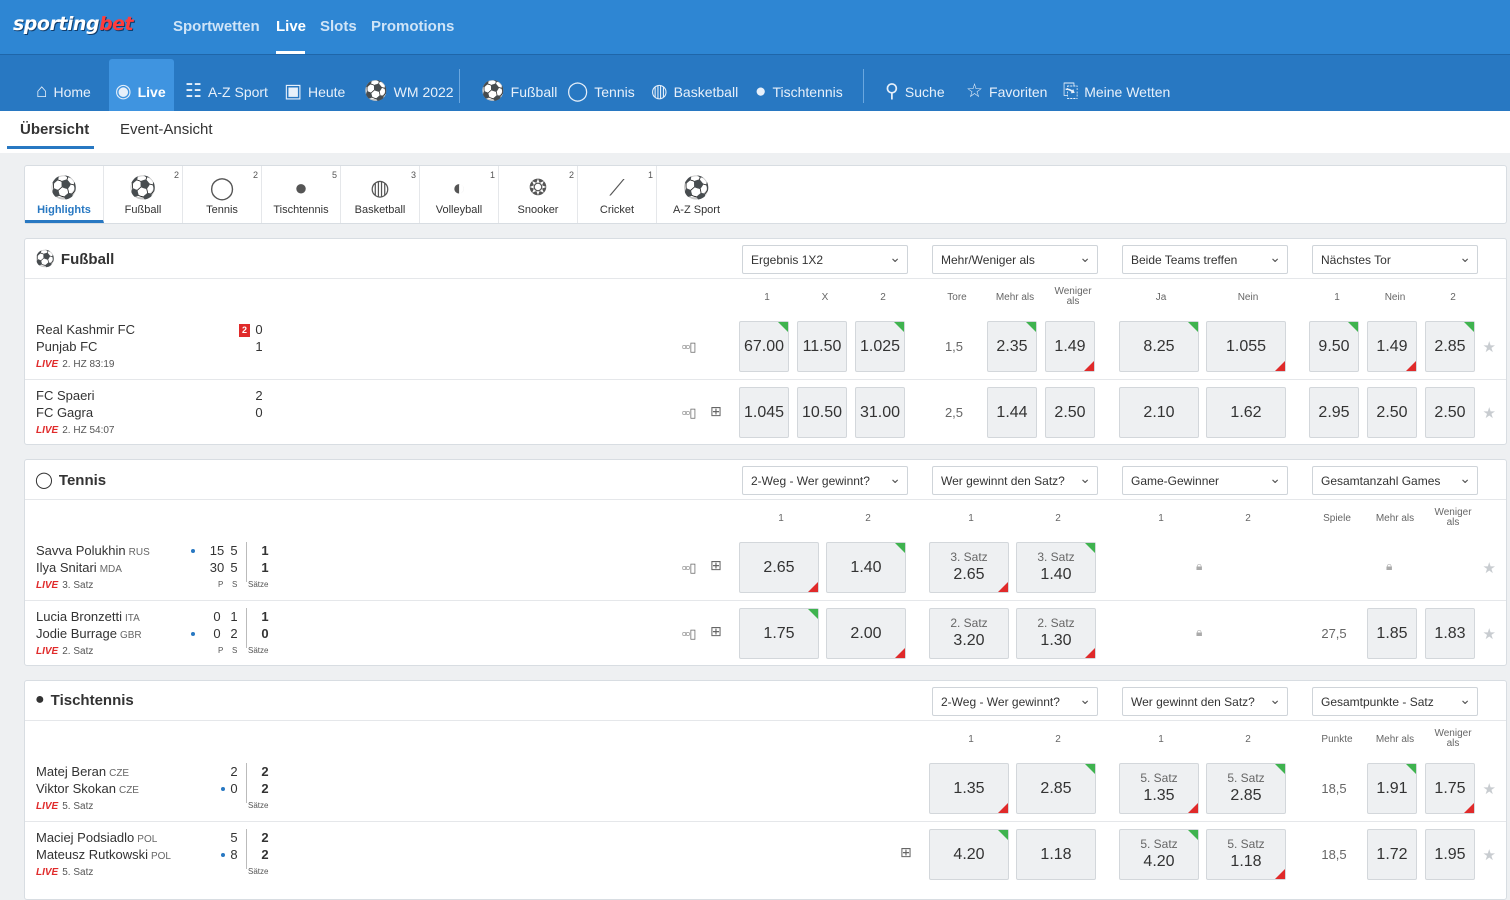 The height and width of the screenshot is (900, 1510). I want to click on nav-favoriten: ☆ Favoriten, so click(1006, 85).